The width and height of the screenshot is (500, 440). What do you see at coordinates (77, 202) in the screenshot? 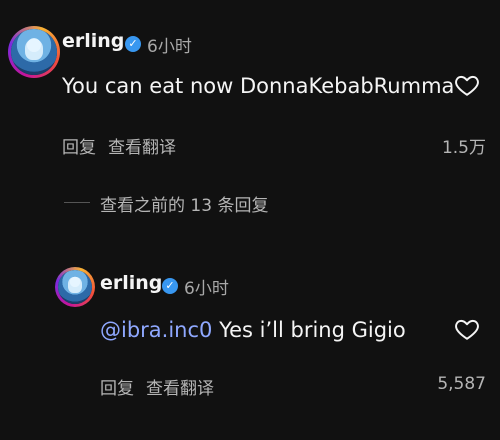
I see `thread-divider` at bounding box center [77, 202].